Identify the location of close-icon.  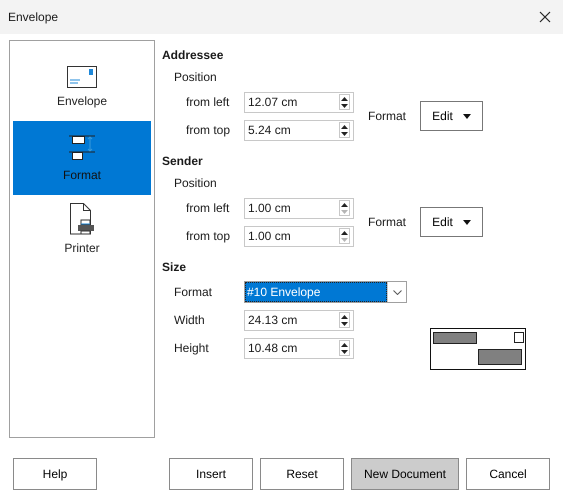
(545, 17).